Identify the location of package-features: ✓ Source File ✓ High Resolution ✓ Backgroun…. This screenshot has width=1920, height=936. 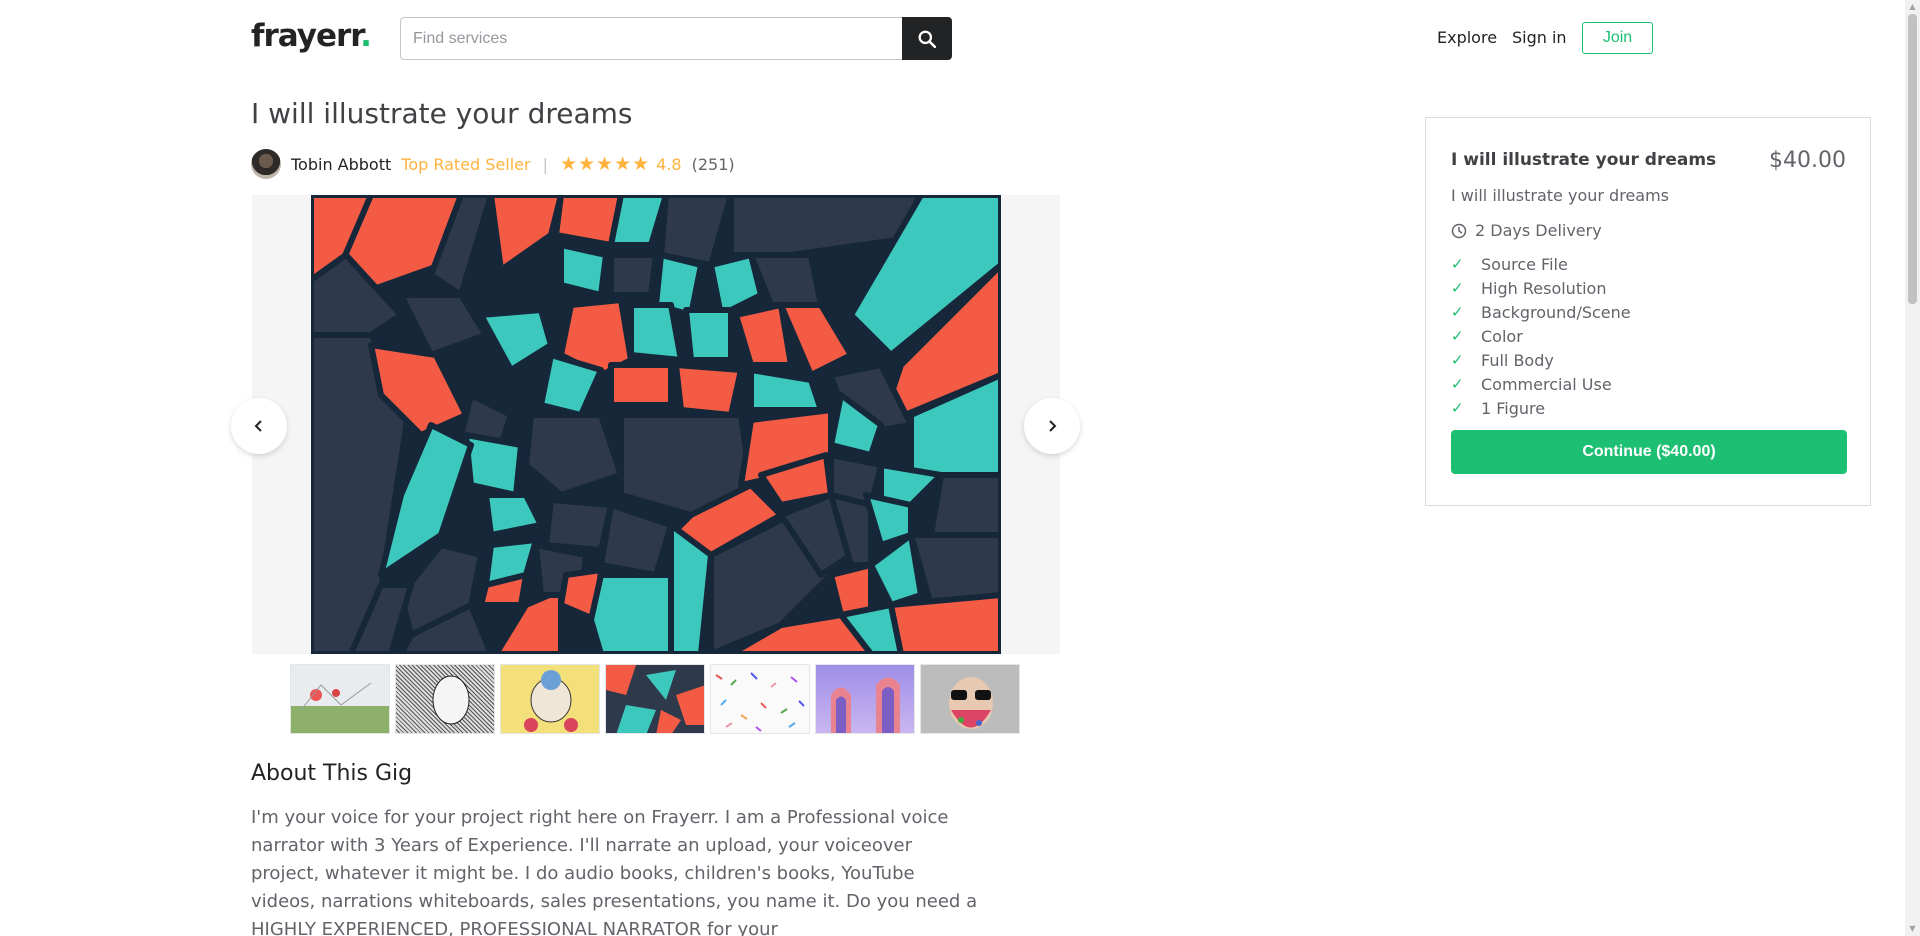
(1541, 336).